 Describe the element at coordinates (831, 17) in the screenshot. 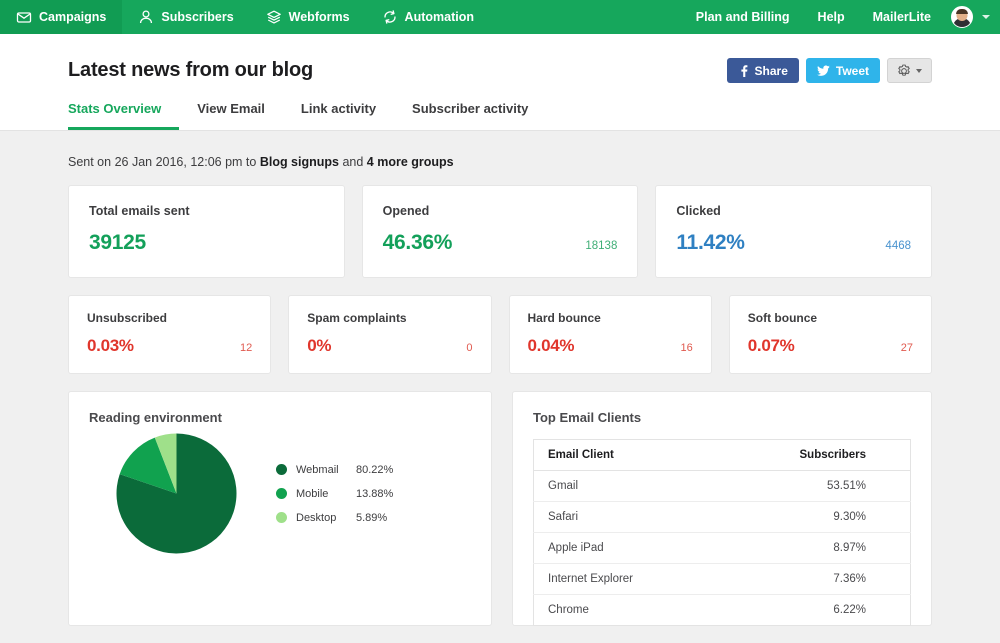

I see `nav-link-help: Help` at that location.